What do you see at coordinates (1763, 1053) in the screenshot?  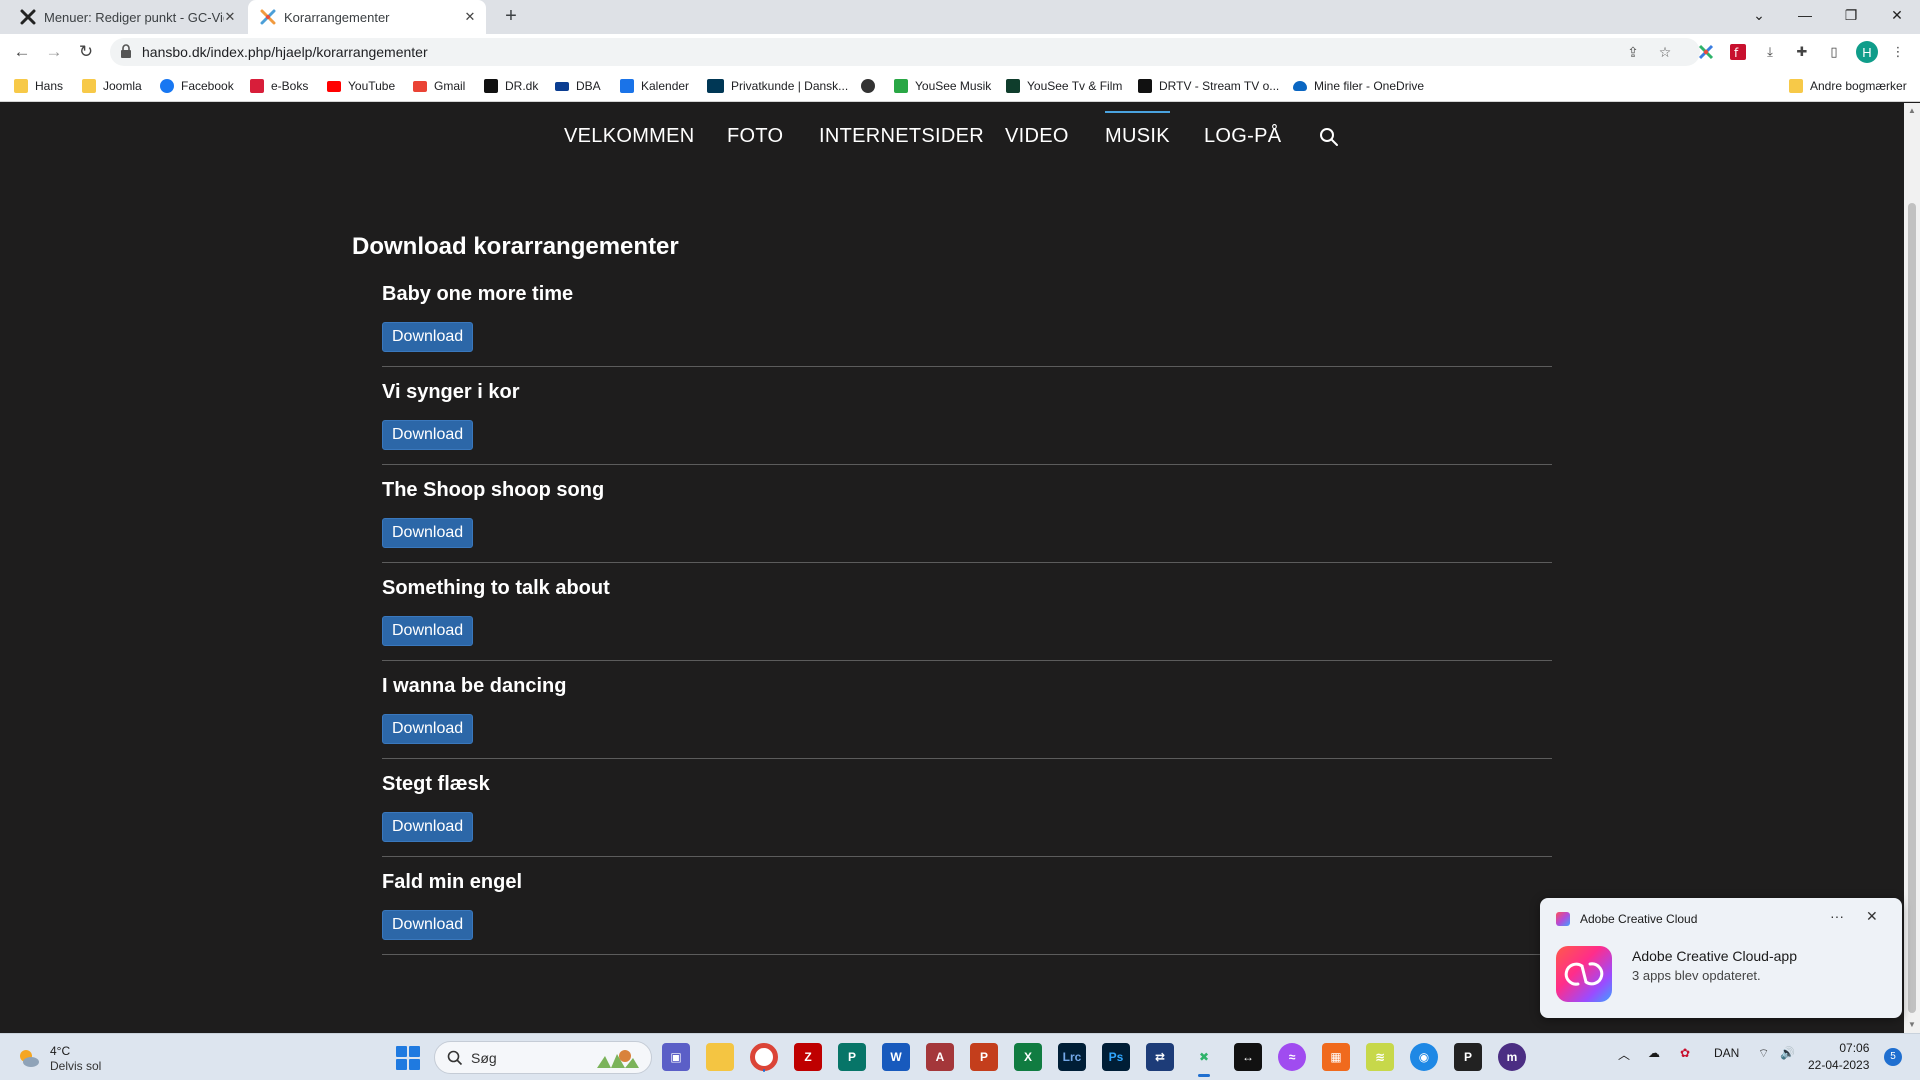 I see `wifi-icon: ⌔` at bounding box center [1763, 1053].